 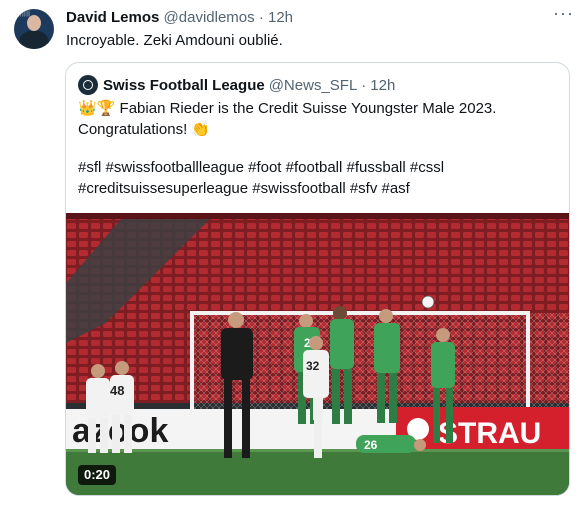 What do you see at coordinates (88, 85) in the screenshot?
I see `sfl-avatar-icon` at bounding box center [88, 85].